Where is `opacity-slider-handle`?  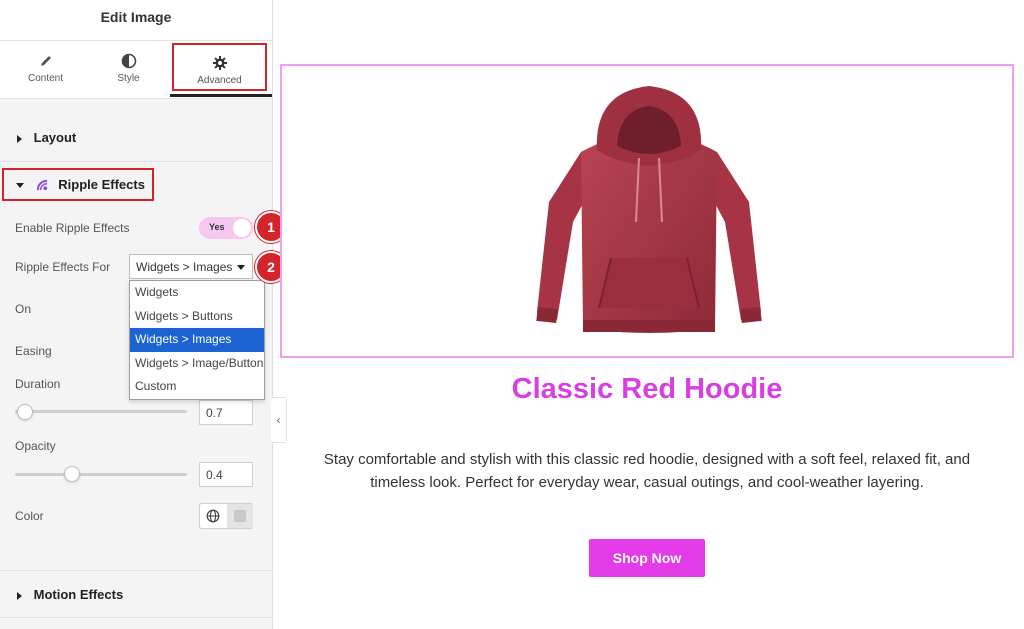 opacity-slider-handle is located at coordinates (72, 474).